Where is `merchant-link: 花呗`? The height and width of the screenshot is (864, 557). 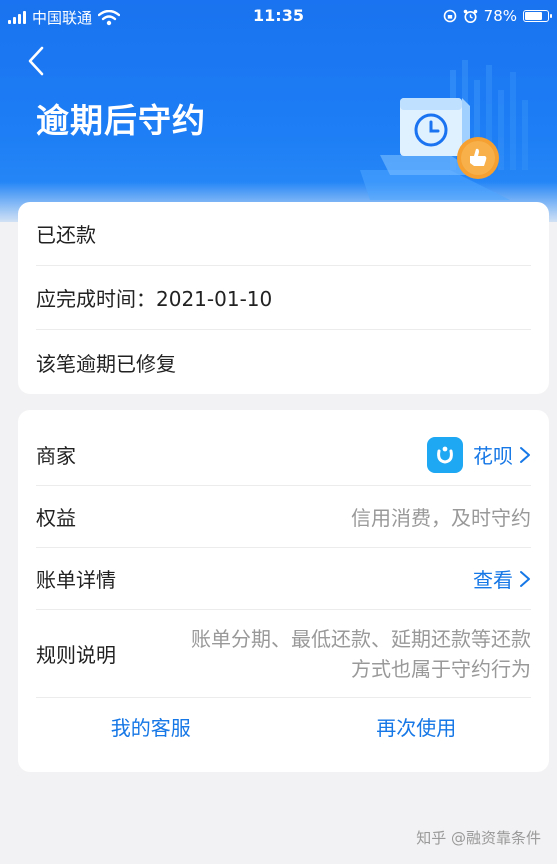
merchant-link: 花呗 is located at coordinates (479, 454).